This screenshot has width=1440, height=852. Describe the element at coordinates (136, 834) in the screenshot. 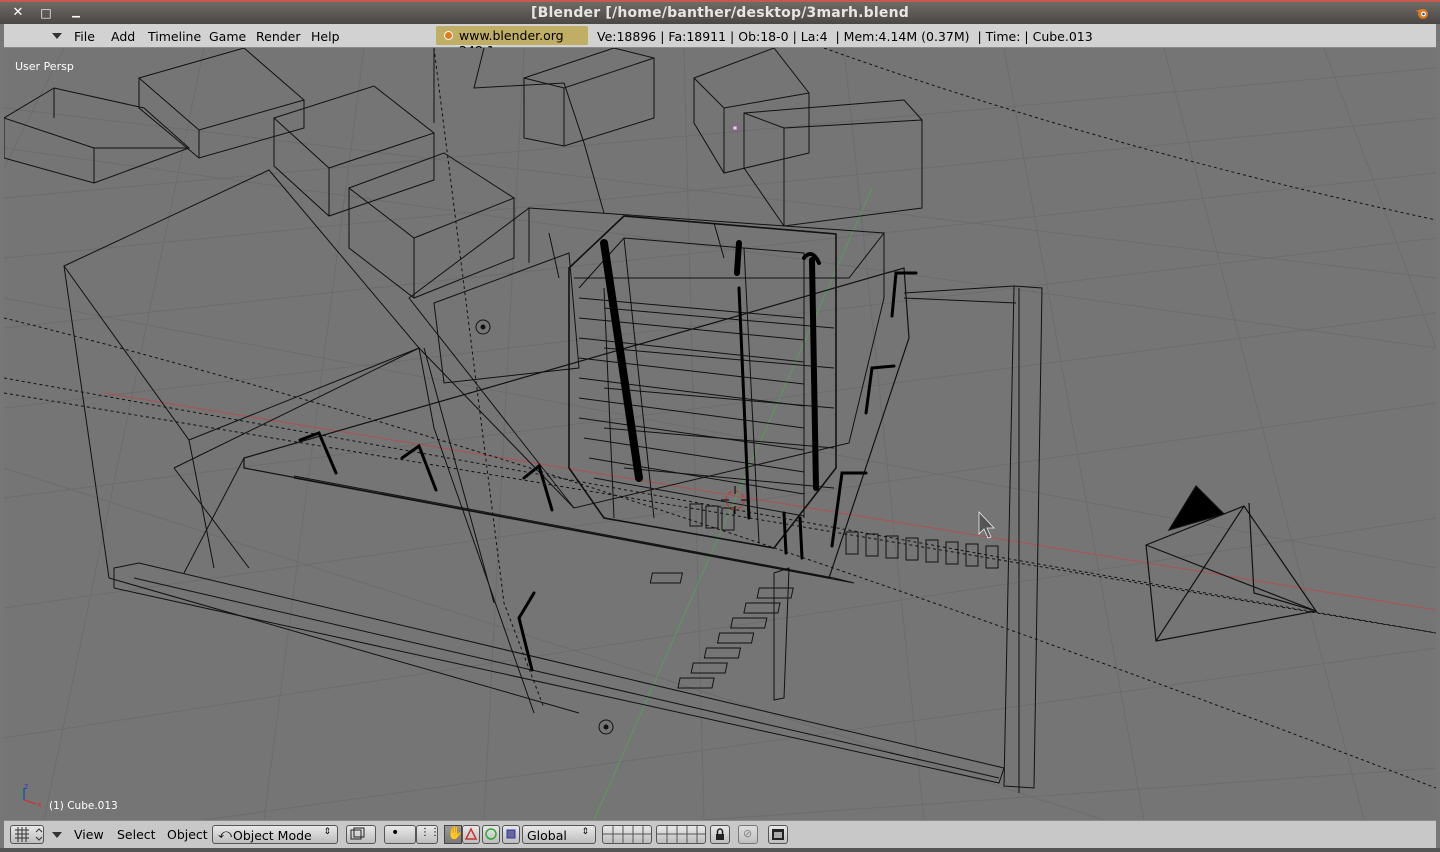

I see `select-menu: Select` at that location.